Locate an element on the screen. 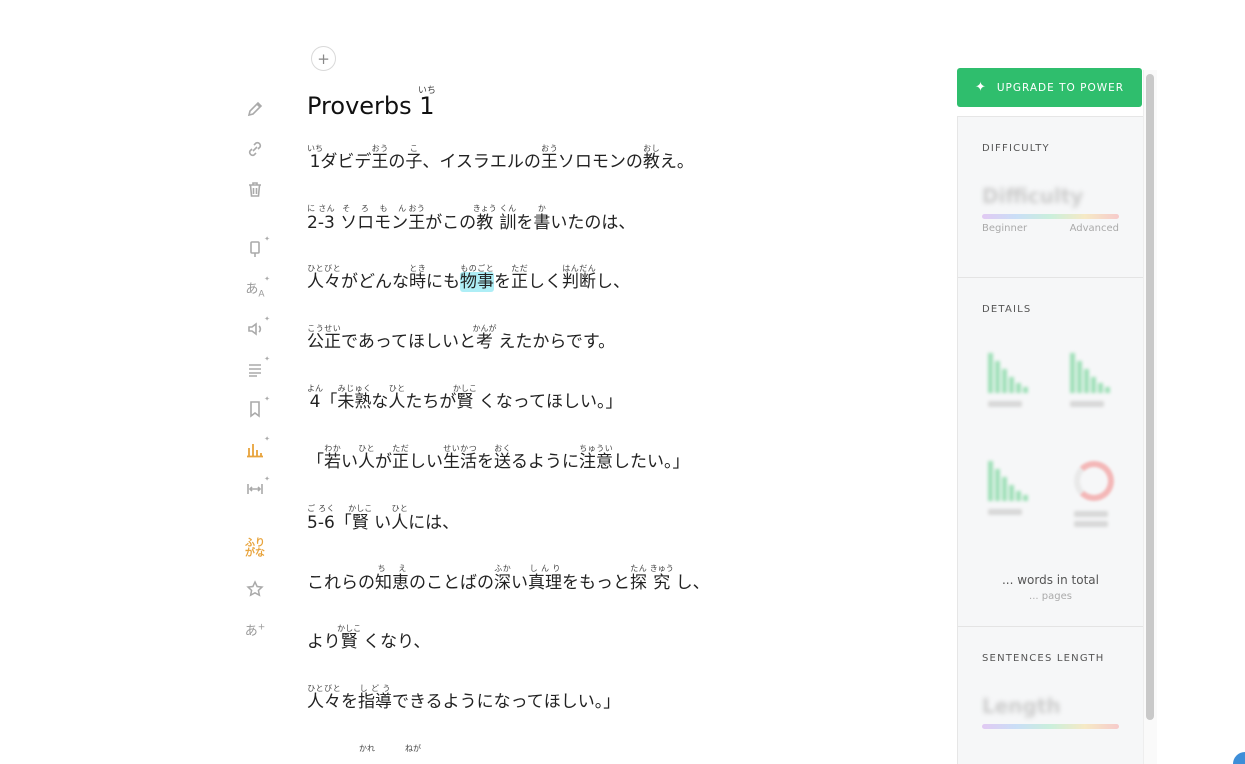  kana-text: にも is located at coordinates (443, 282).